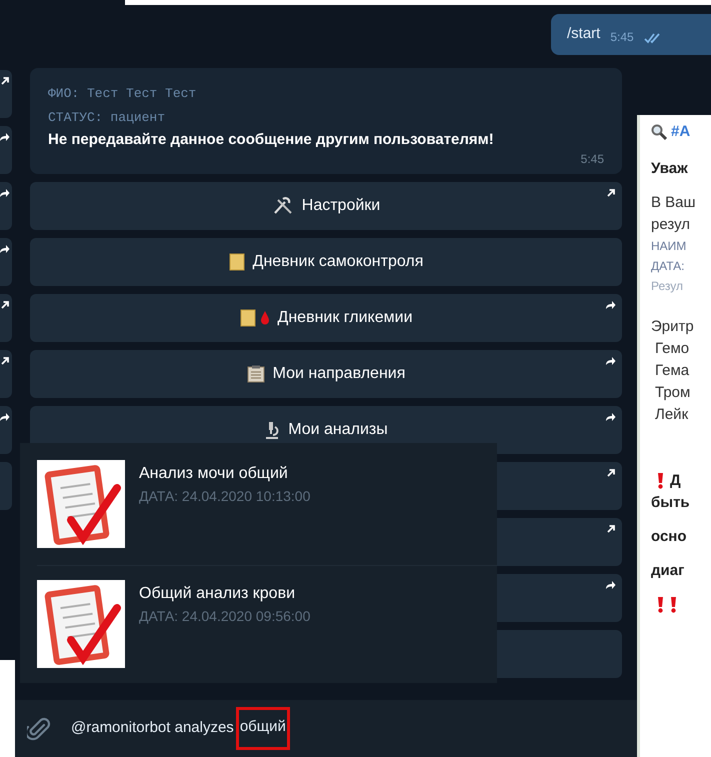  What do you see at coordinates (668, 266) in the screenshot?
I see `document-text: ДАТА:` at bounding box center [668, 266].